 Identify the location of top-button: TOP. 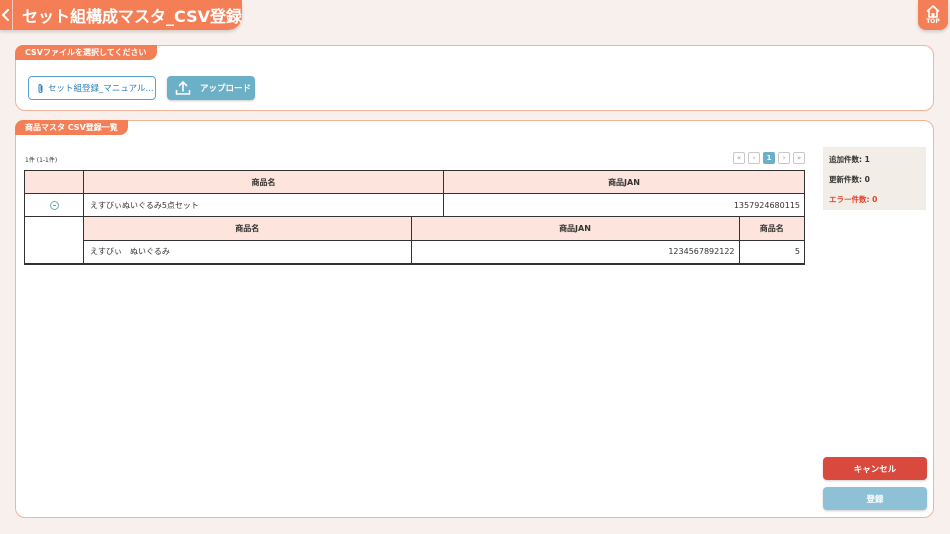
(933, 15).